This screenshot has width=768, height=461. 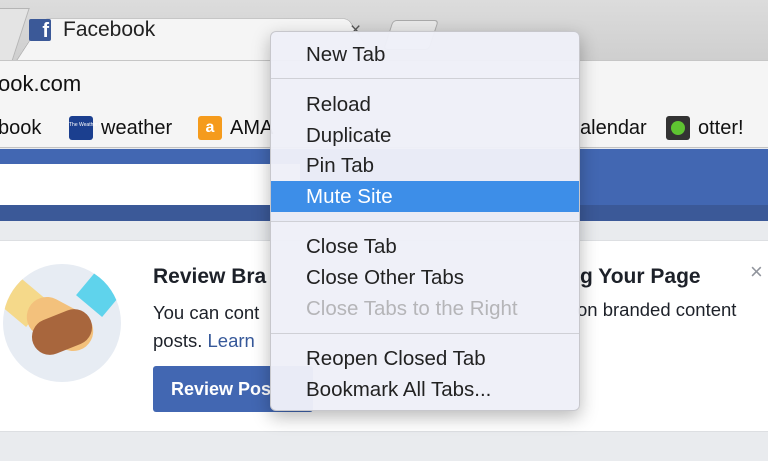 I want to click on card-body-end: on branded content, so click(x=657, y=309).